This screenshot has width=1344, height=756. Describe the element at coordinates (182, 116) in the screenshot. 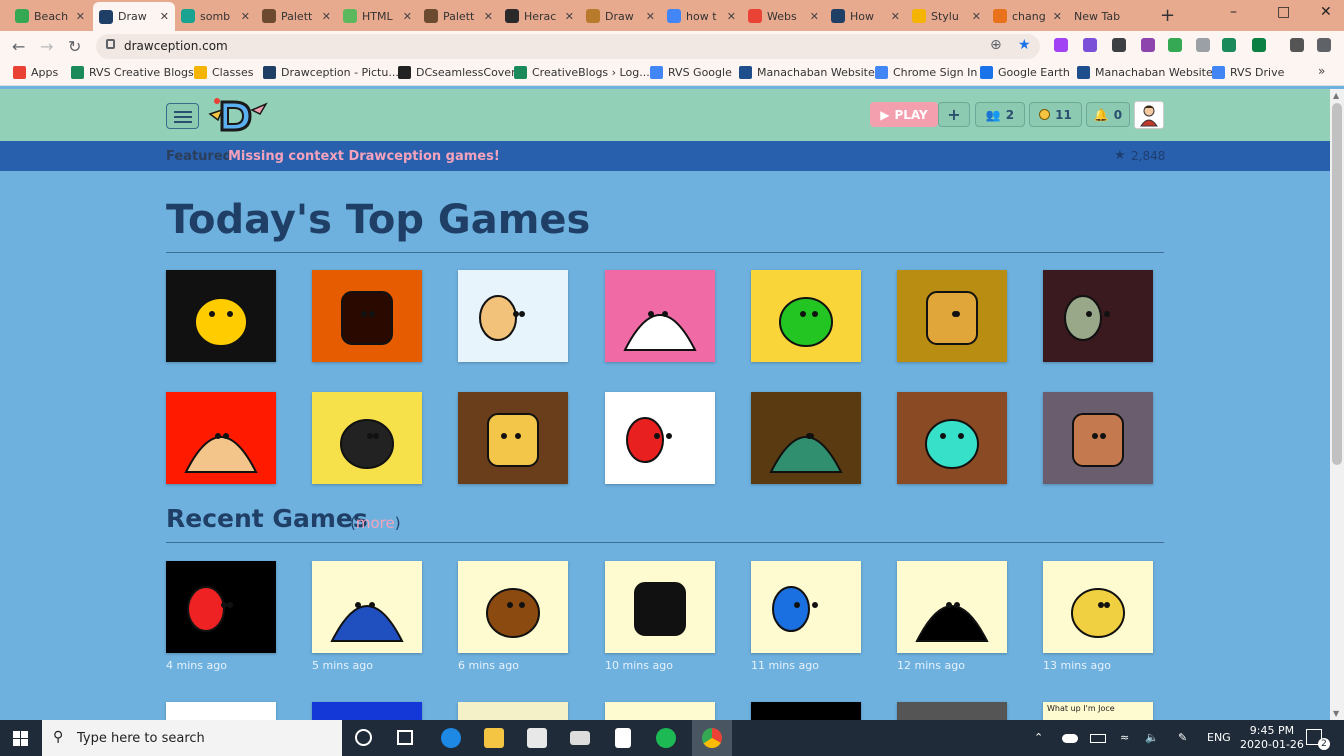

I see `menu-button` at that location.